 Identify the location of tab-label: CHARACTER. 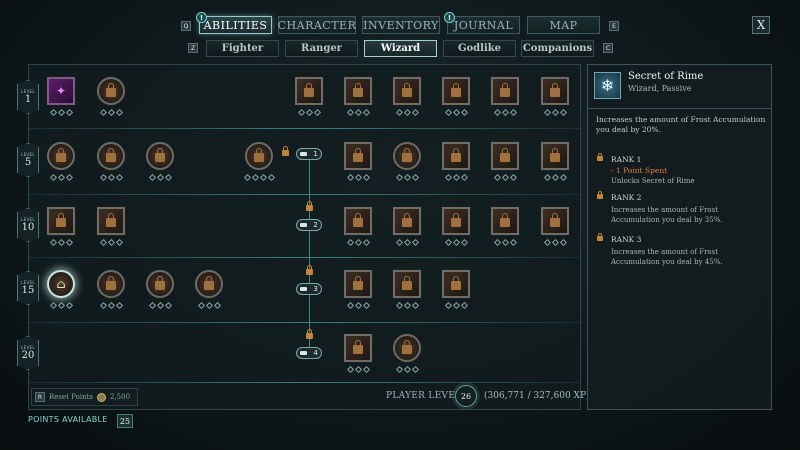
(317, 25).